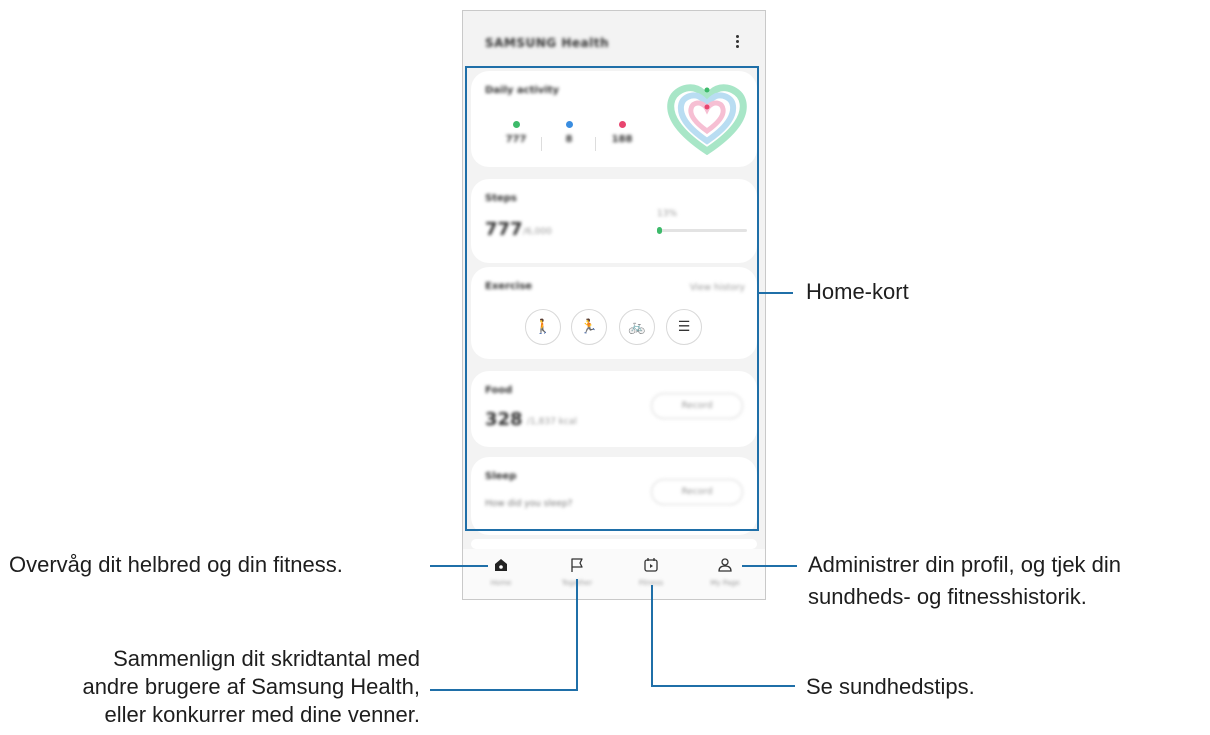 This screenshot has width=1210, height=735. What do you see at coordinates (651, 565) in the screenshot?
I see `play-calendar-icon` at bounding box center [651, 565].